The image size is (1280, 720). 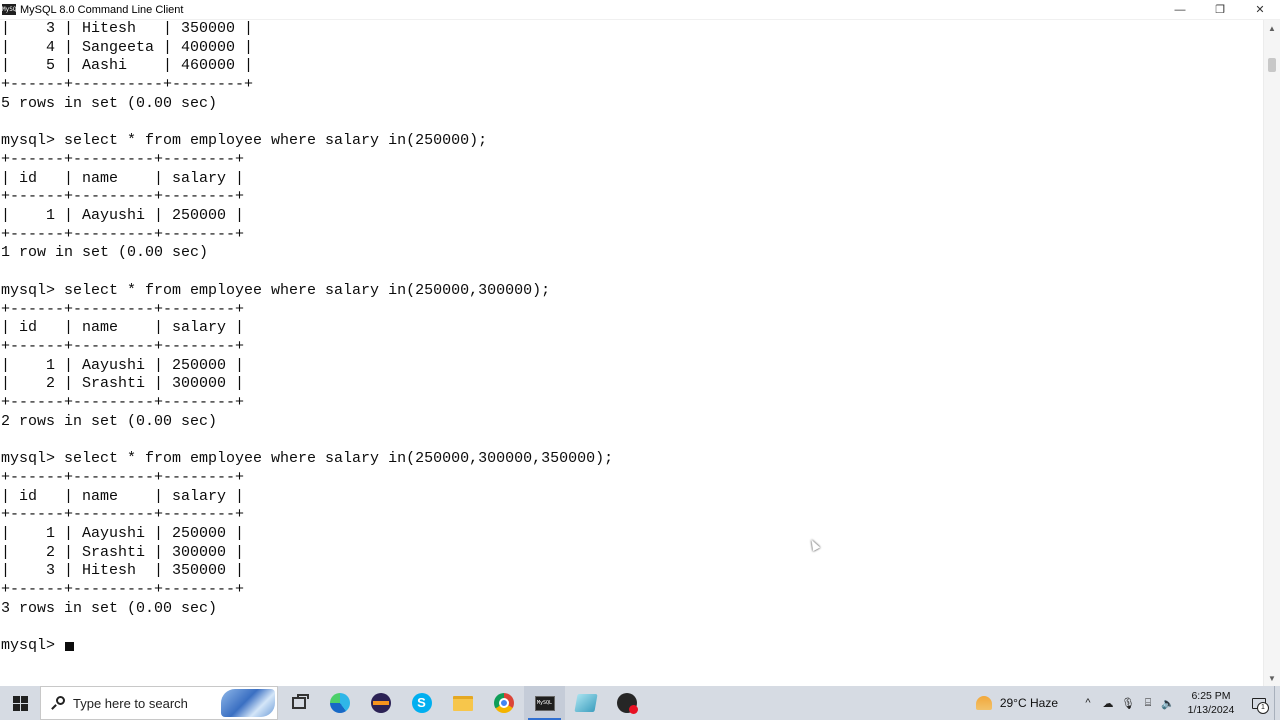 I want to click on vertical-scrollbar: ▲ ▼, so click(x=1271, y=353).